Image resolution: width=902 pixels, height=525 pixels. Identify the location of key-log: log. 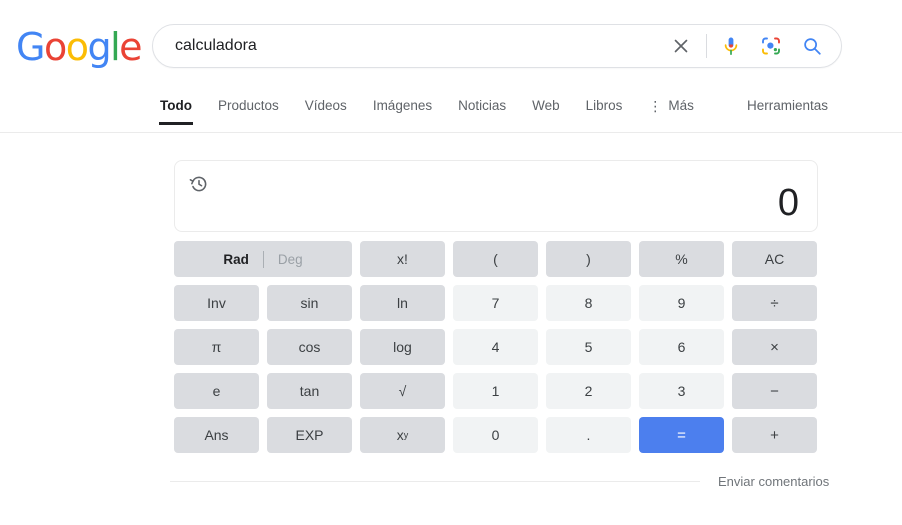
(402, 347).